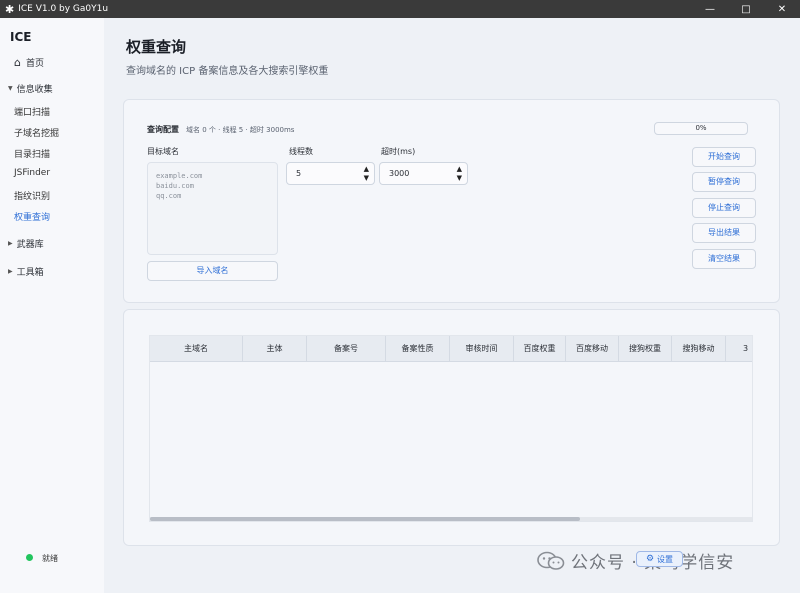 The width and height of the screenshot is (800, 593). I want to click on status-text: 就绪, so click(50, 558).